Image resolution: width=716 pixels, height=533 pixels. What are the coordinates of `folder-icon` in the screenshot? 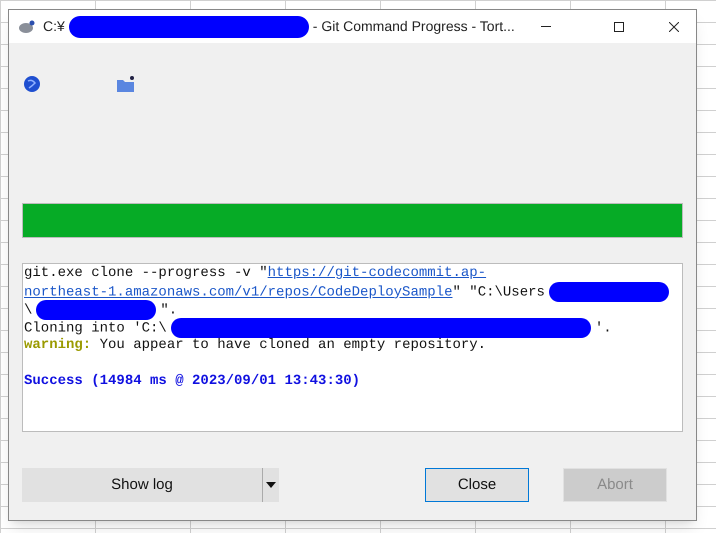 It's located at (126, 83).